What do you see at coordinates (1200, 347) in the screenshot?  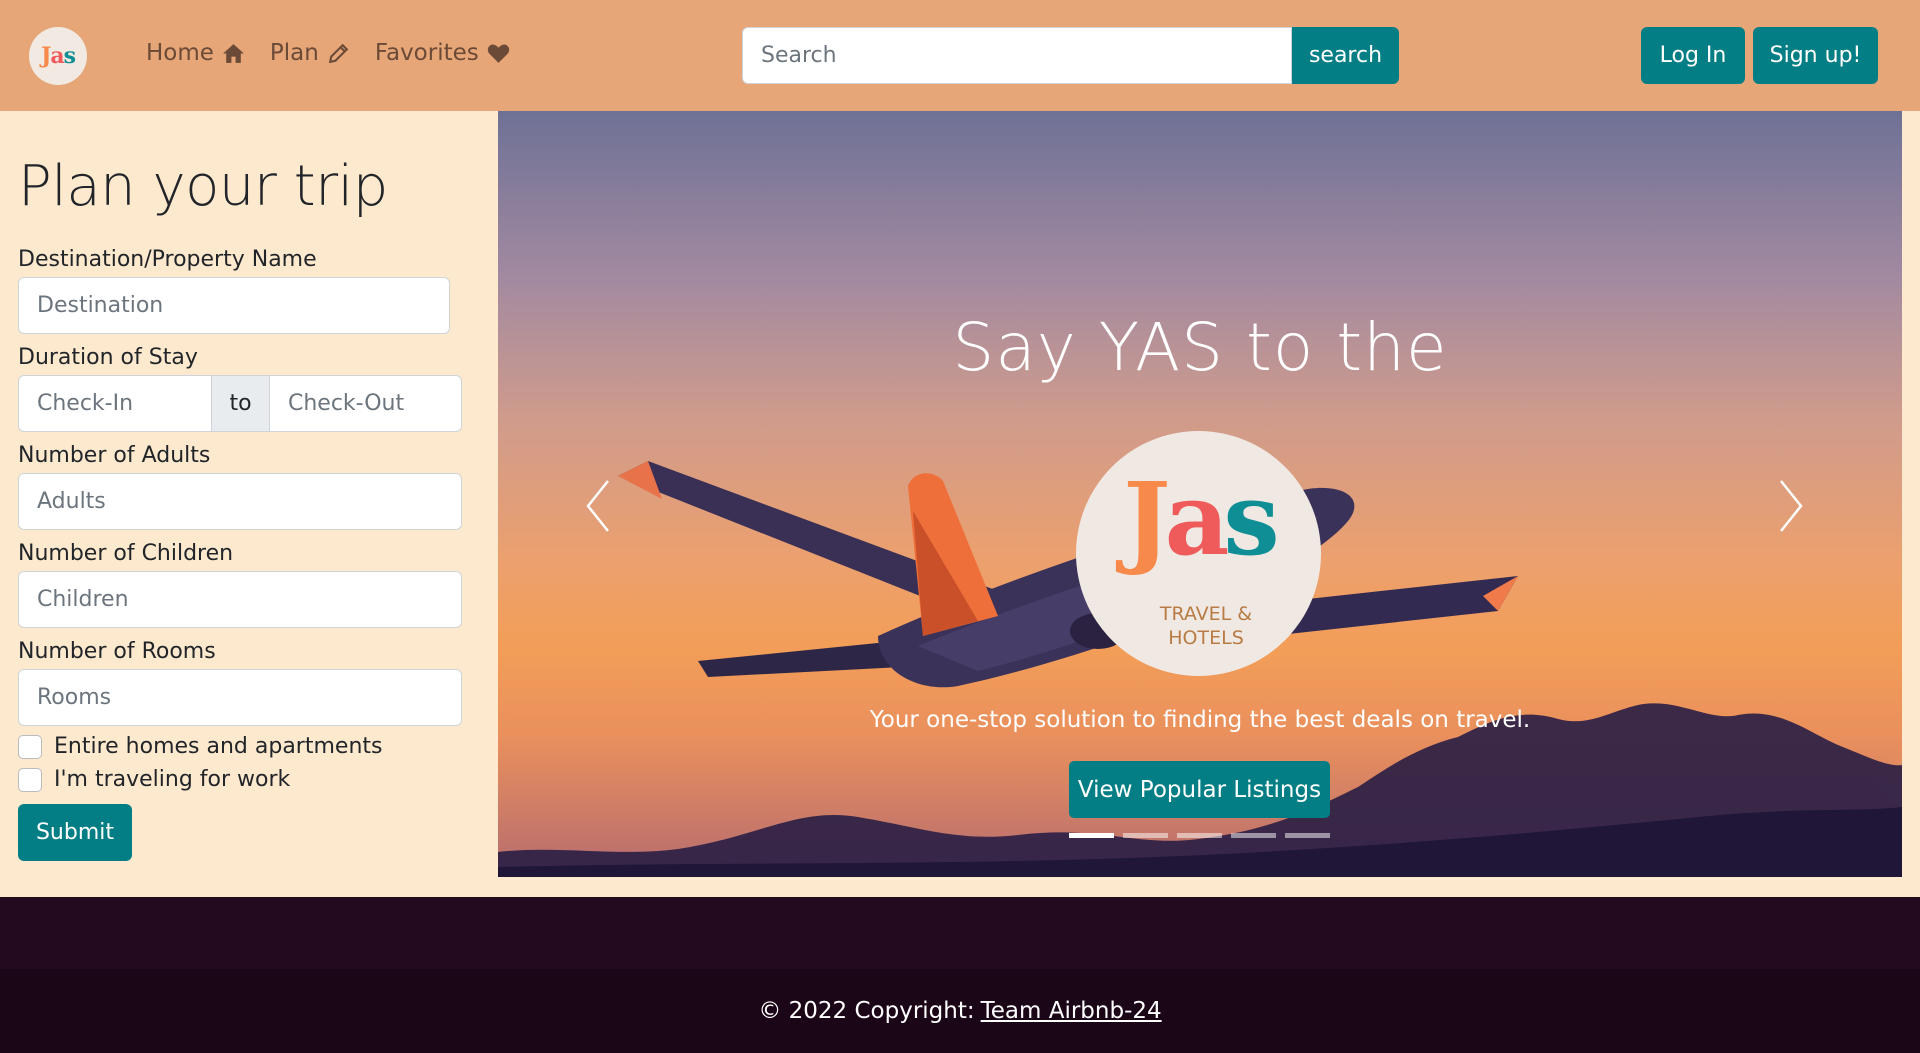 I see `hero-heading: Say YAS to the` at bounding box center [1200, 347].